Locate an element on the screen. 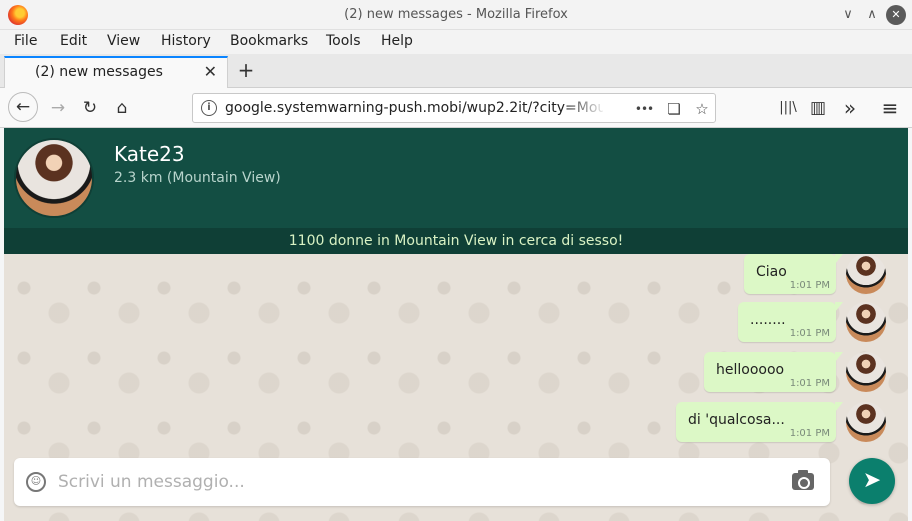 This screenshot has width=912, height=521. bookmark-star-icon: ☆ is located at coordinates (702, 109).